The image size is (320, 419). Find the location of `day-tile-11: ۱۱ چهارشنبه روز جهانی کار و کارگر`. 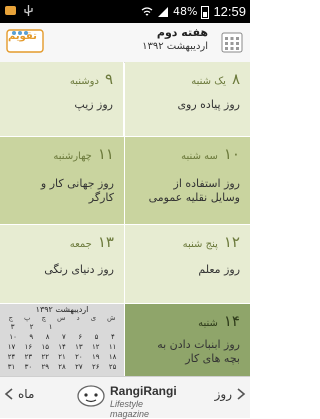

day-tile-11: ۱۱ چهارشنبه روز جهانی کار و کارگر is located at coordinates (62, 180).